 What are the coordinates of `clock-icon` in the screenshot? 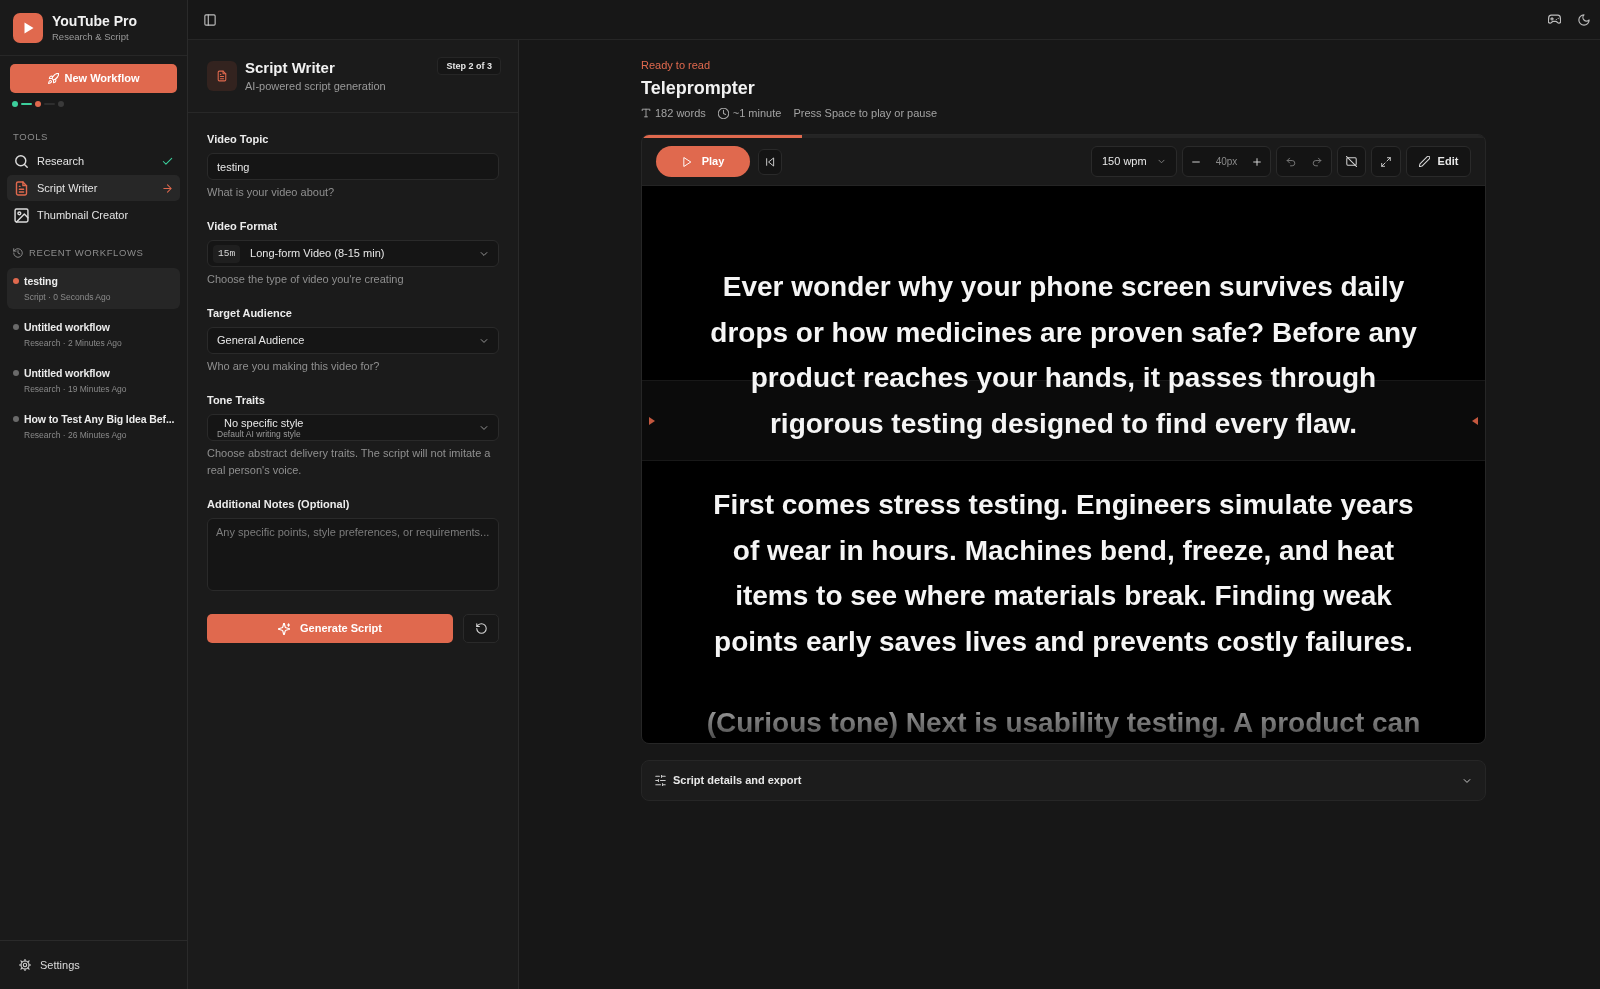 It's located at (723, 113).